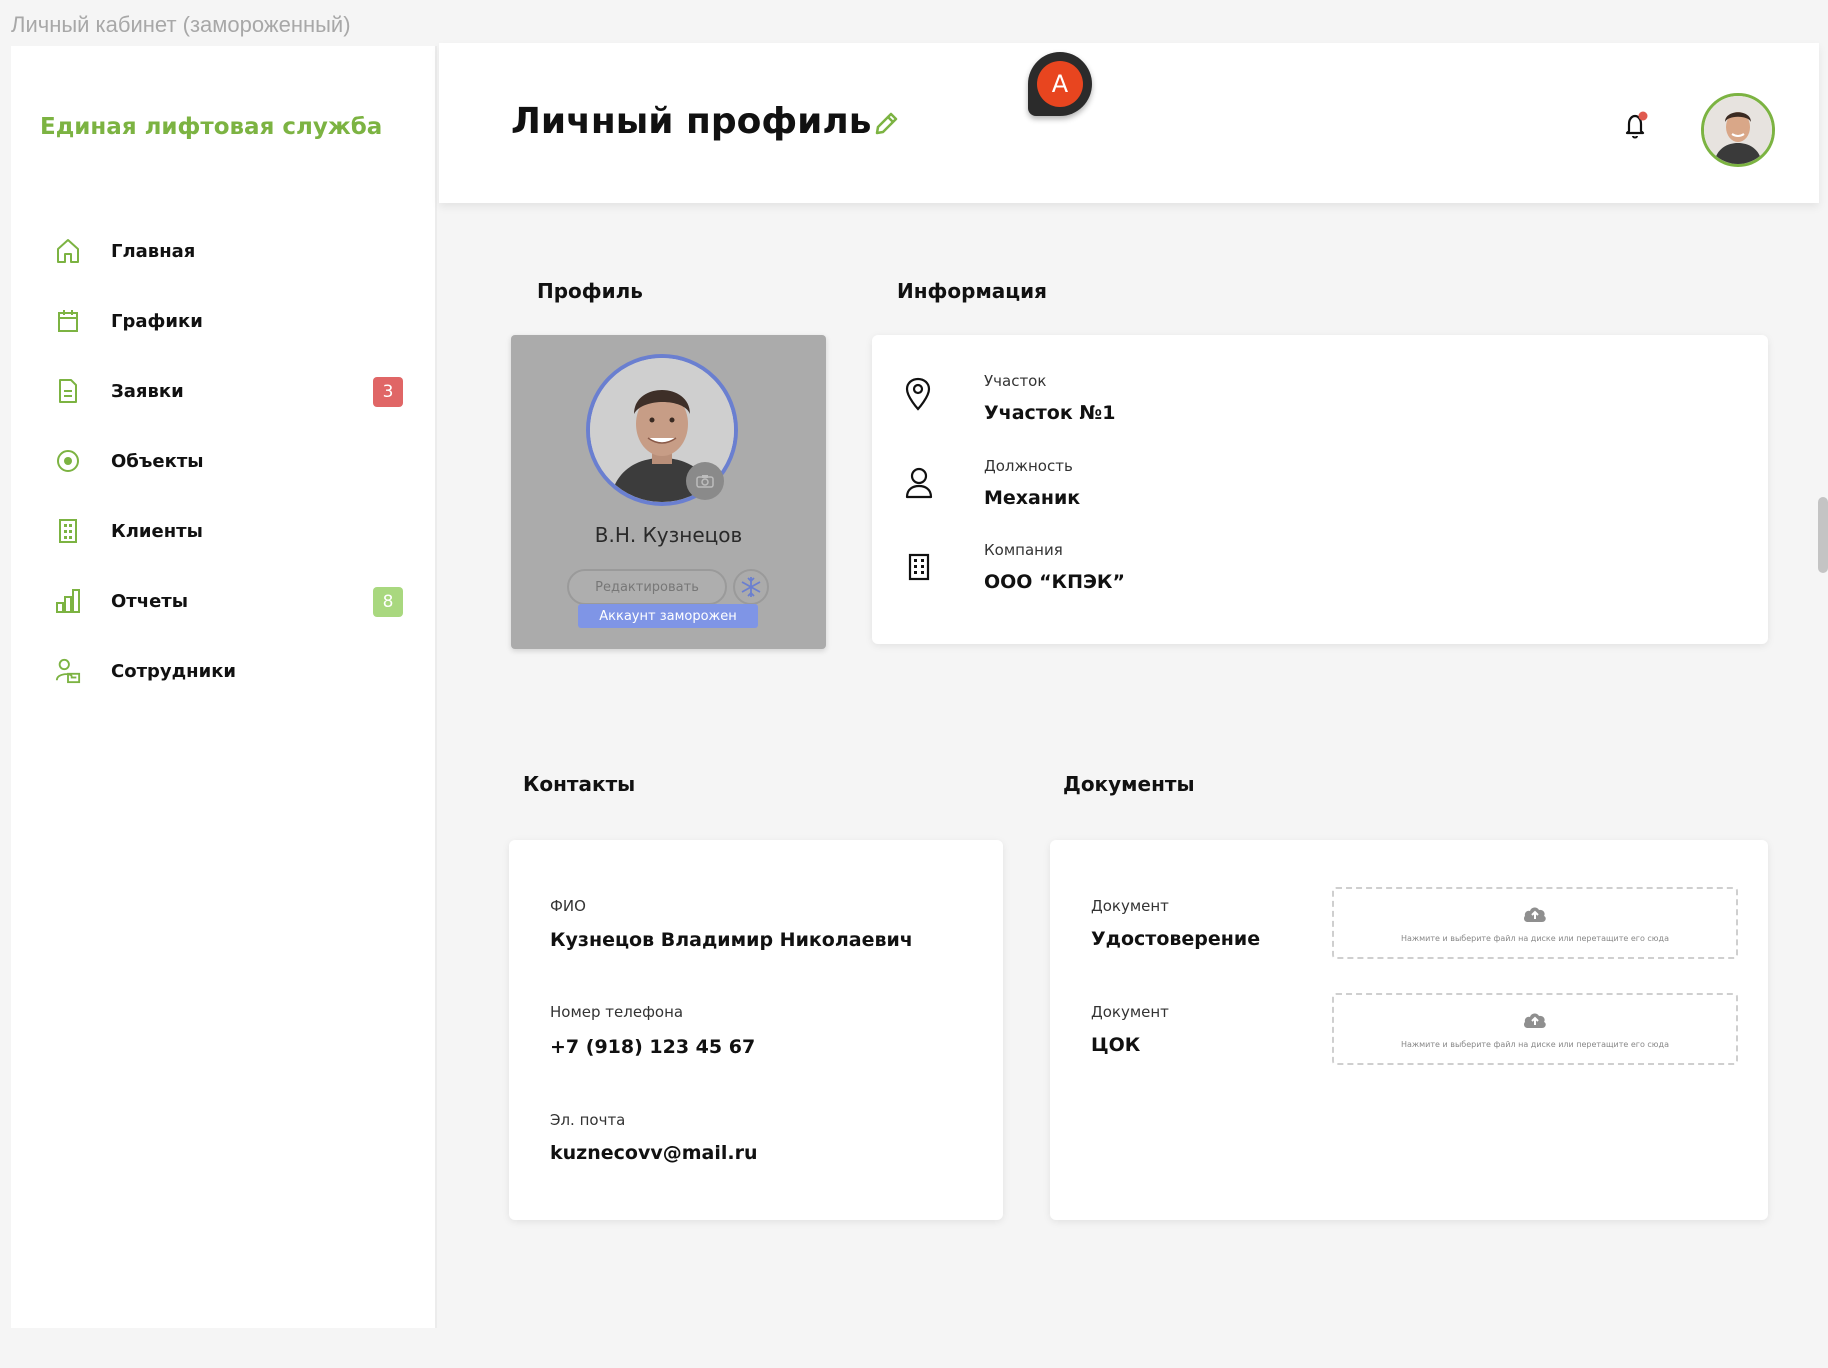 The image size is (1828, 1368). I want to click on assistant-button: A, so click(1060, 84).